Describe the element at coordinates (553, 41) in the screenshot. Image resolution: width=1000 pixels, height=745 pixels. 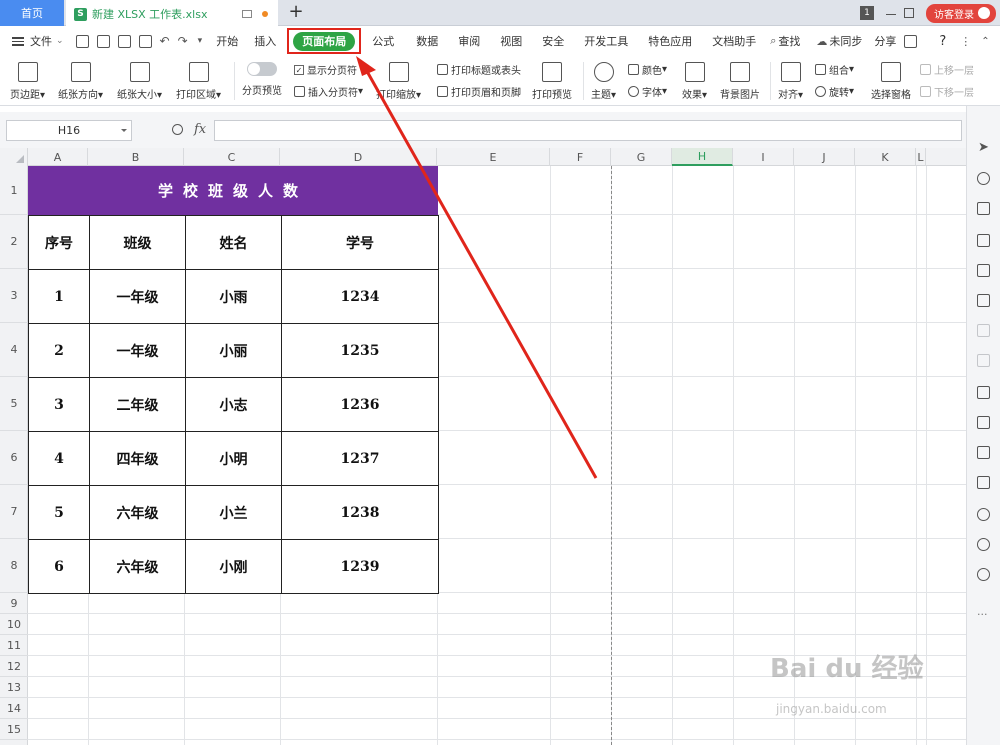
I see `menu-security: 安全` at that location.